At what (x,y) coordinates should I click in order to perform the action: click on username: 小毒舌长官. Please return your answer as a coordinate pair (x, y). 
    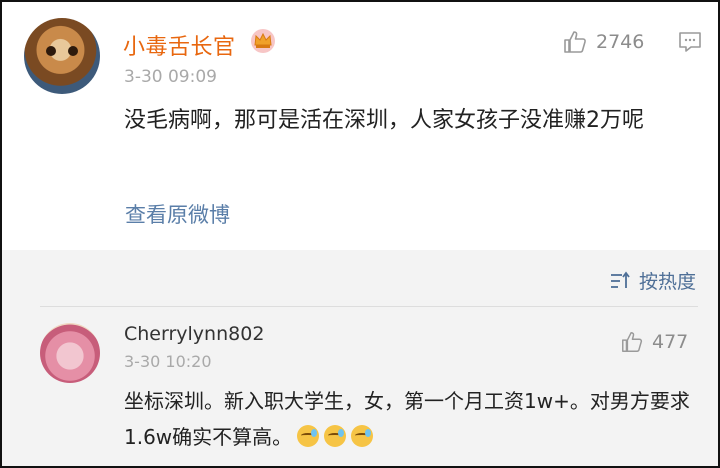
    Looking at the image, I should click on (179, 45).